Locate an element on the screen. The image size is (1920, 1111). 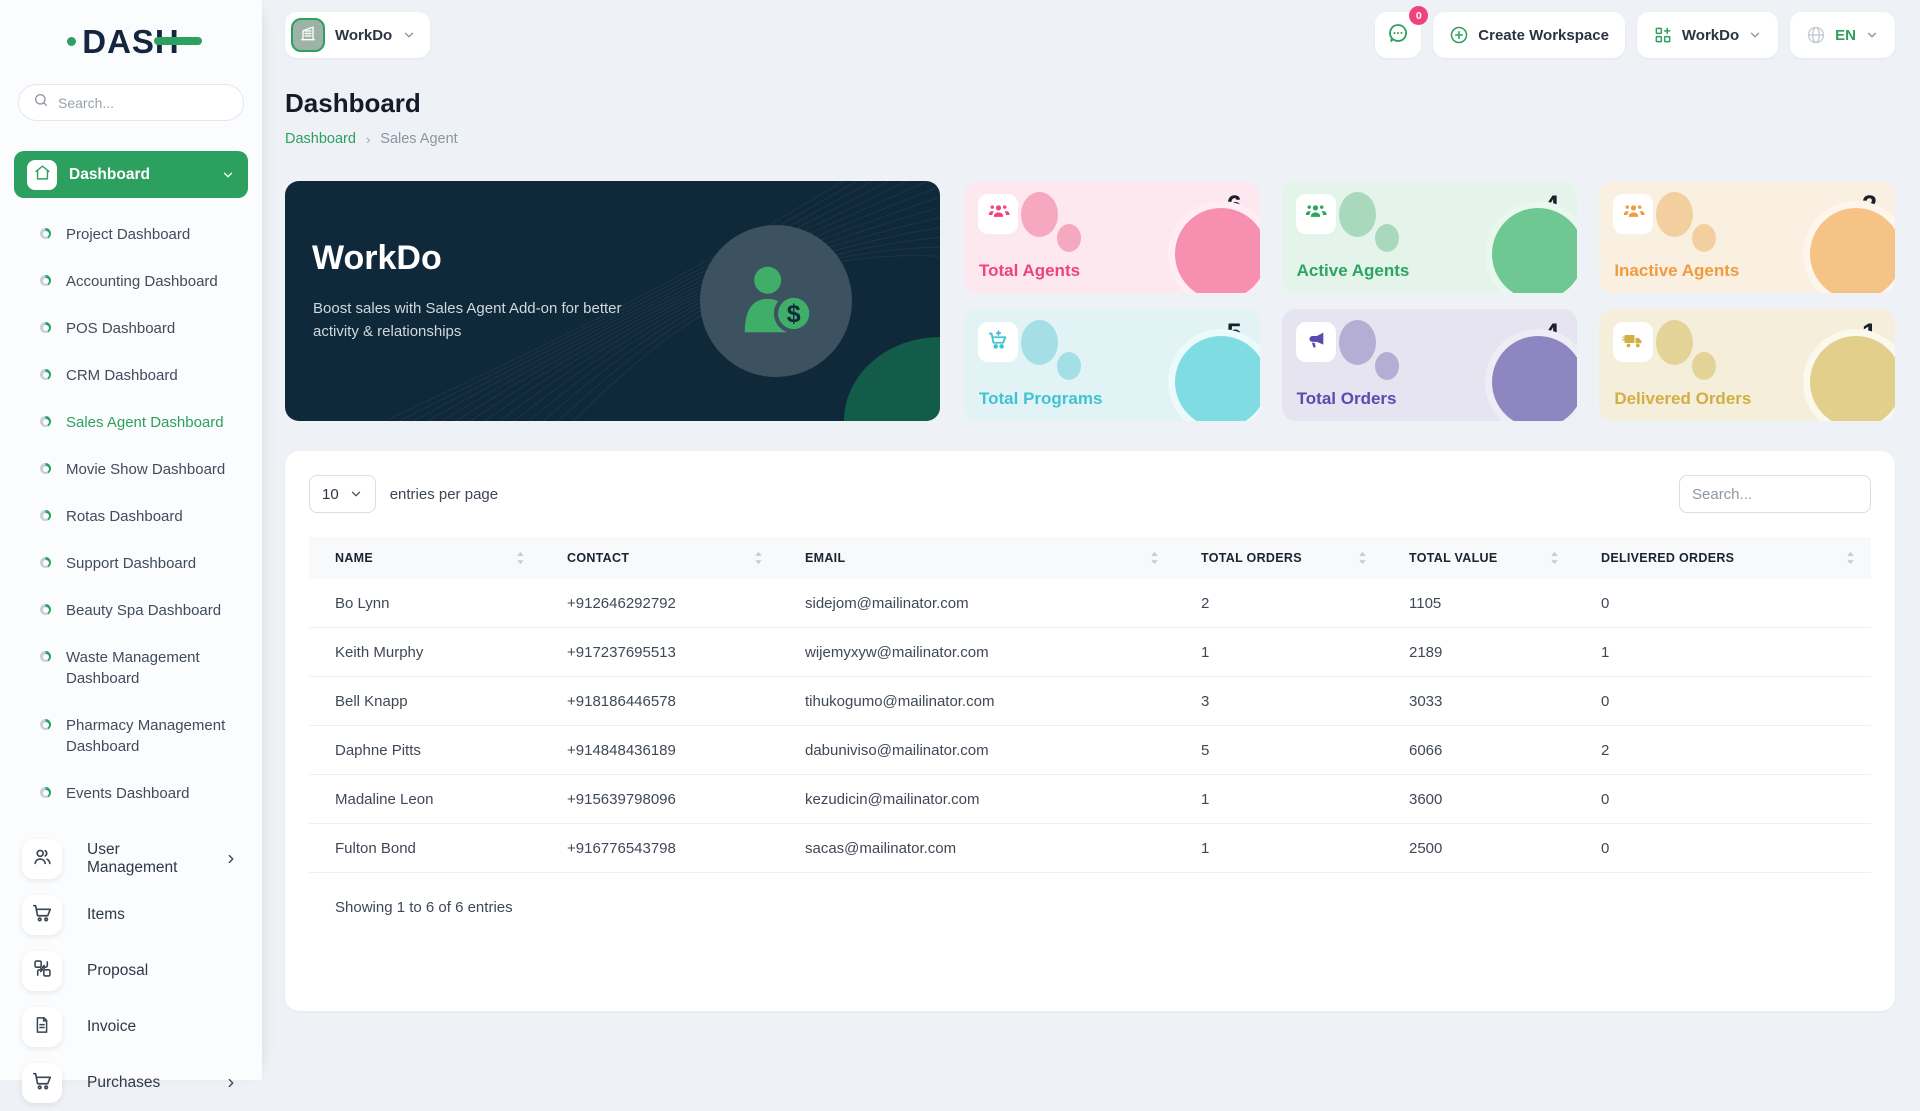
sidebar-item-proposal: Proposal is located at coordinates (131, 971).